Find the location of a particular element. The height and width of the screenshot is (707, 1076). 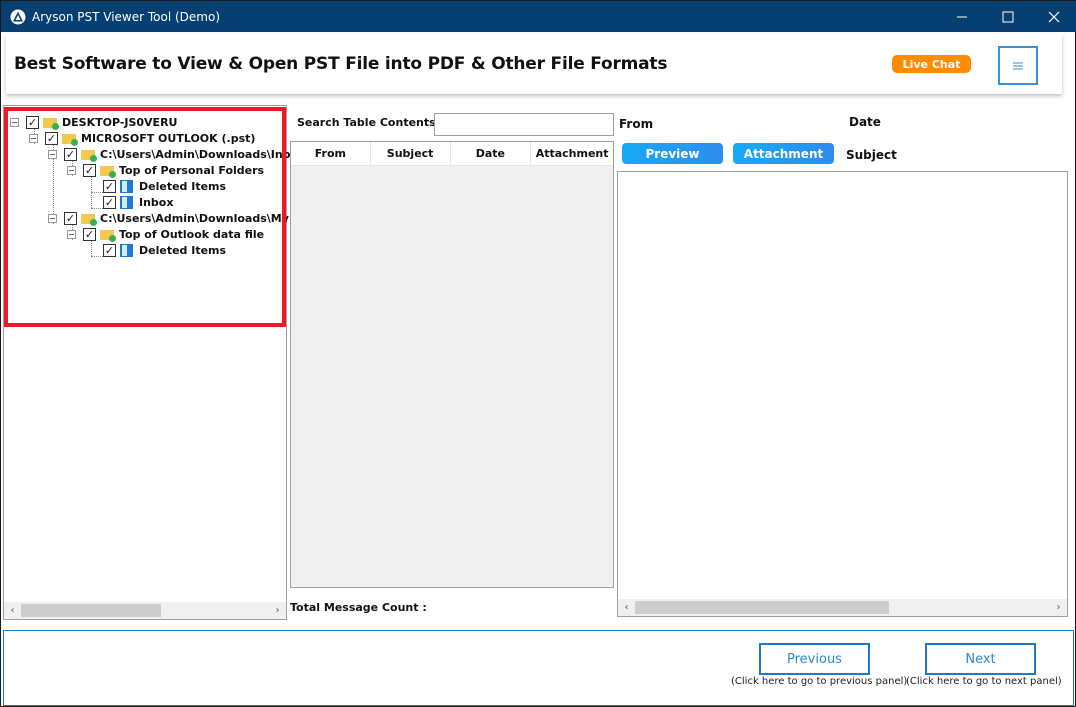

tree-node-outlook: − ✓ MICROSOFT OUTLOOK (.pst) is located at coordinates (142, 138).